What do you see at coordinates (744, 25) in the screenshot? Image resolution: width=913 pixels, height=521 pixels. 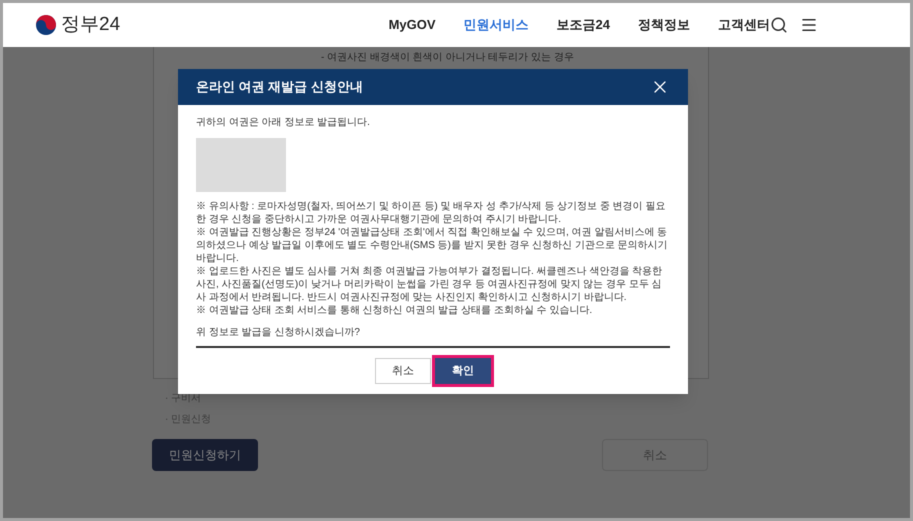 I see `nav-link: 고객센터` at bounding box center [744, 25].